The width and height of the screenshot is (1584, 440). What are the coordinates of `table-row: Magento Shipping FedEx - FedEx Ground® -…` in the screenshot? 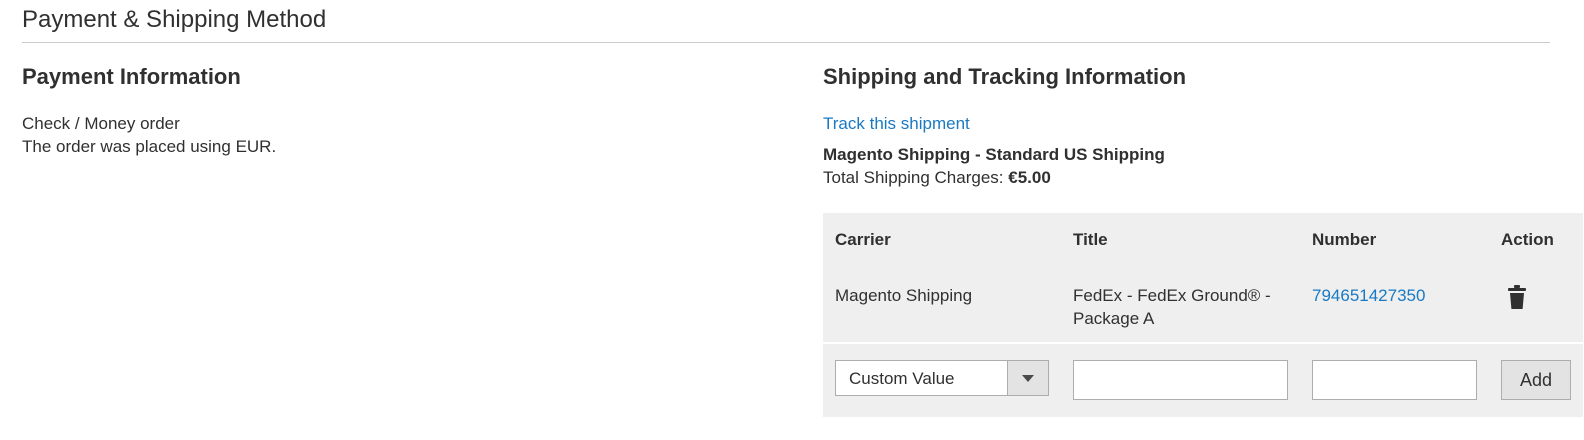 It's located at (1203, 305).